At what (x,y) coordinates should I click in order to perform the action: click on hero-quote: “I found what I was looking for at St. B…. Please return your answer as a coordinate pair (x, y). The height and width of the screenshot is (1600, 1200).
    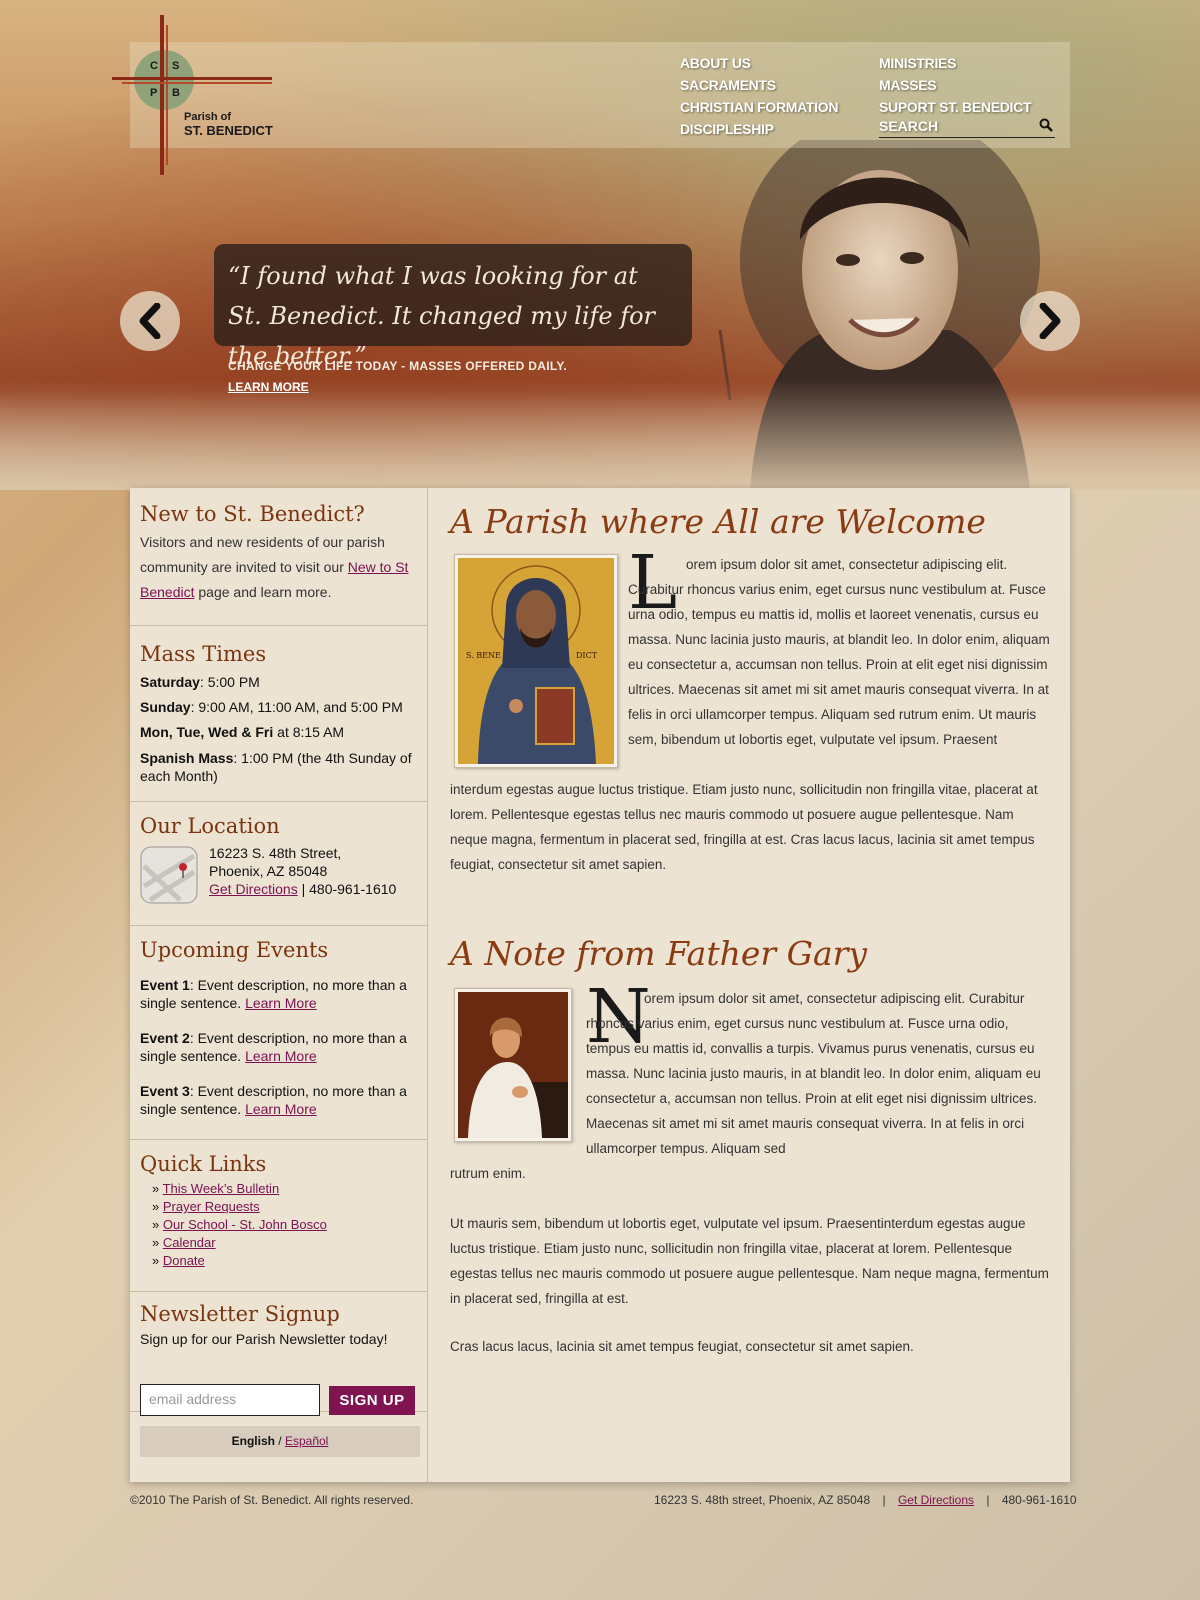
    Looking at the image, I should click on (453, 307).